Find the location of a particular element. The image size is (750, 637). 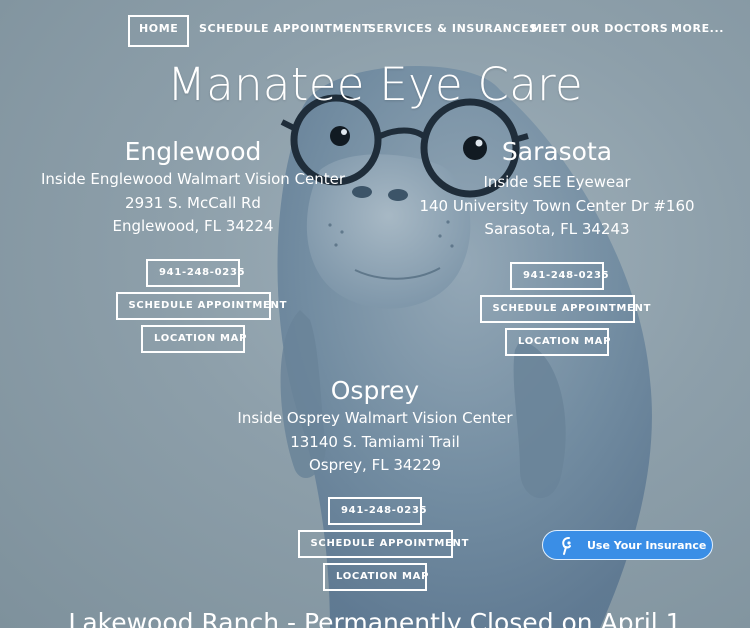

location-line1: Inside SEE Eyewear is located at coordinates (557, 182).